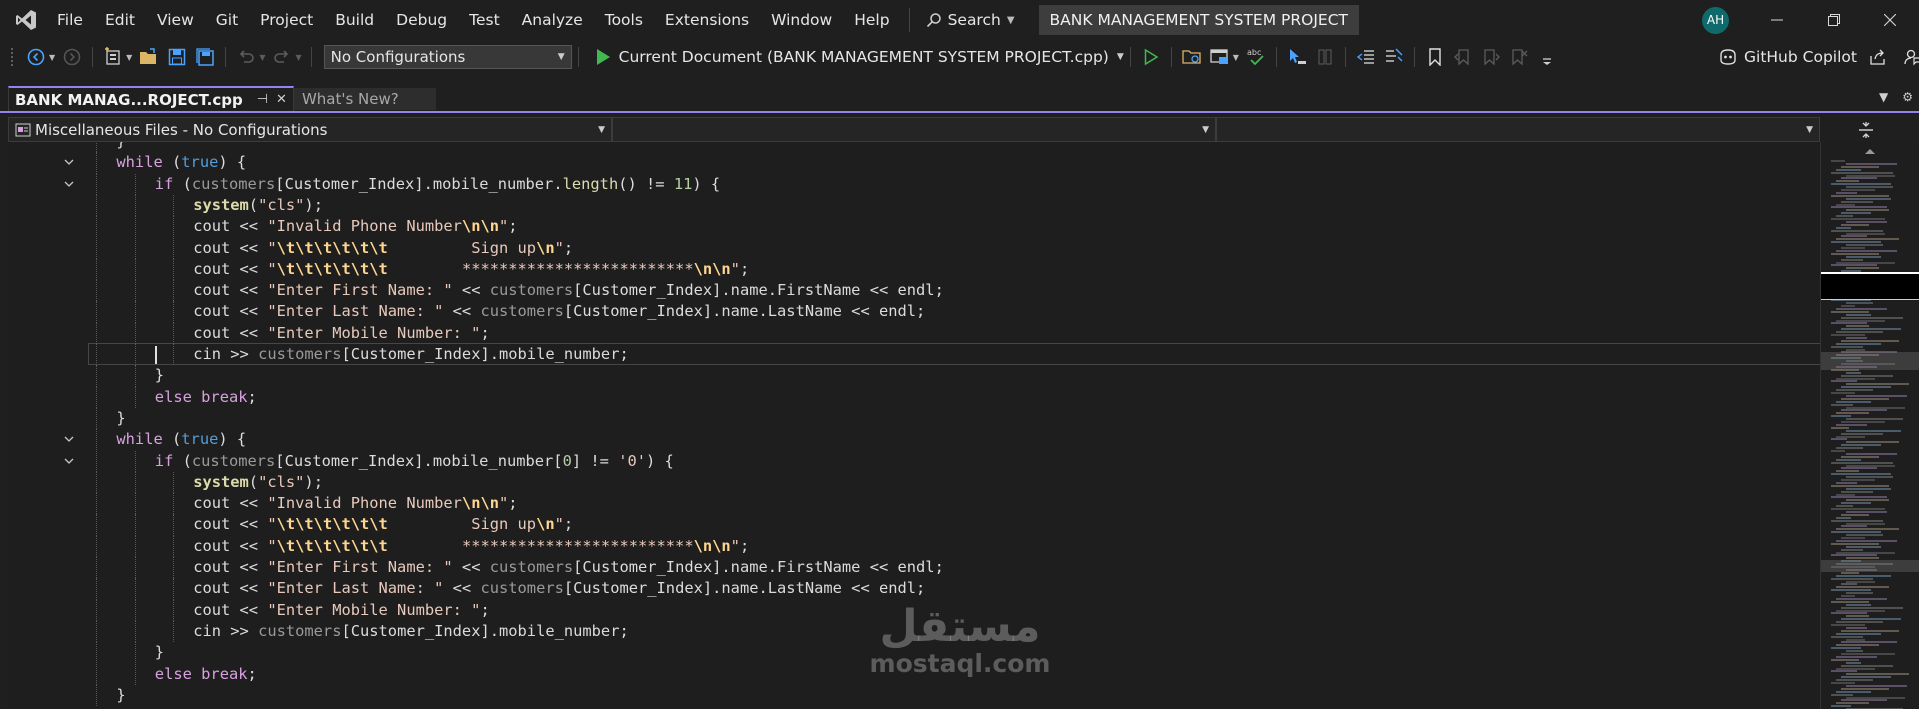 This screenshot has height=709, width=1919. I want to click on undo-button, so click(246, 57).